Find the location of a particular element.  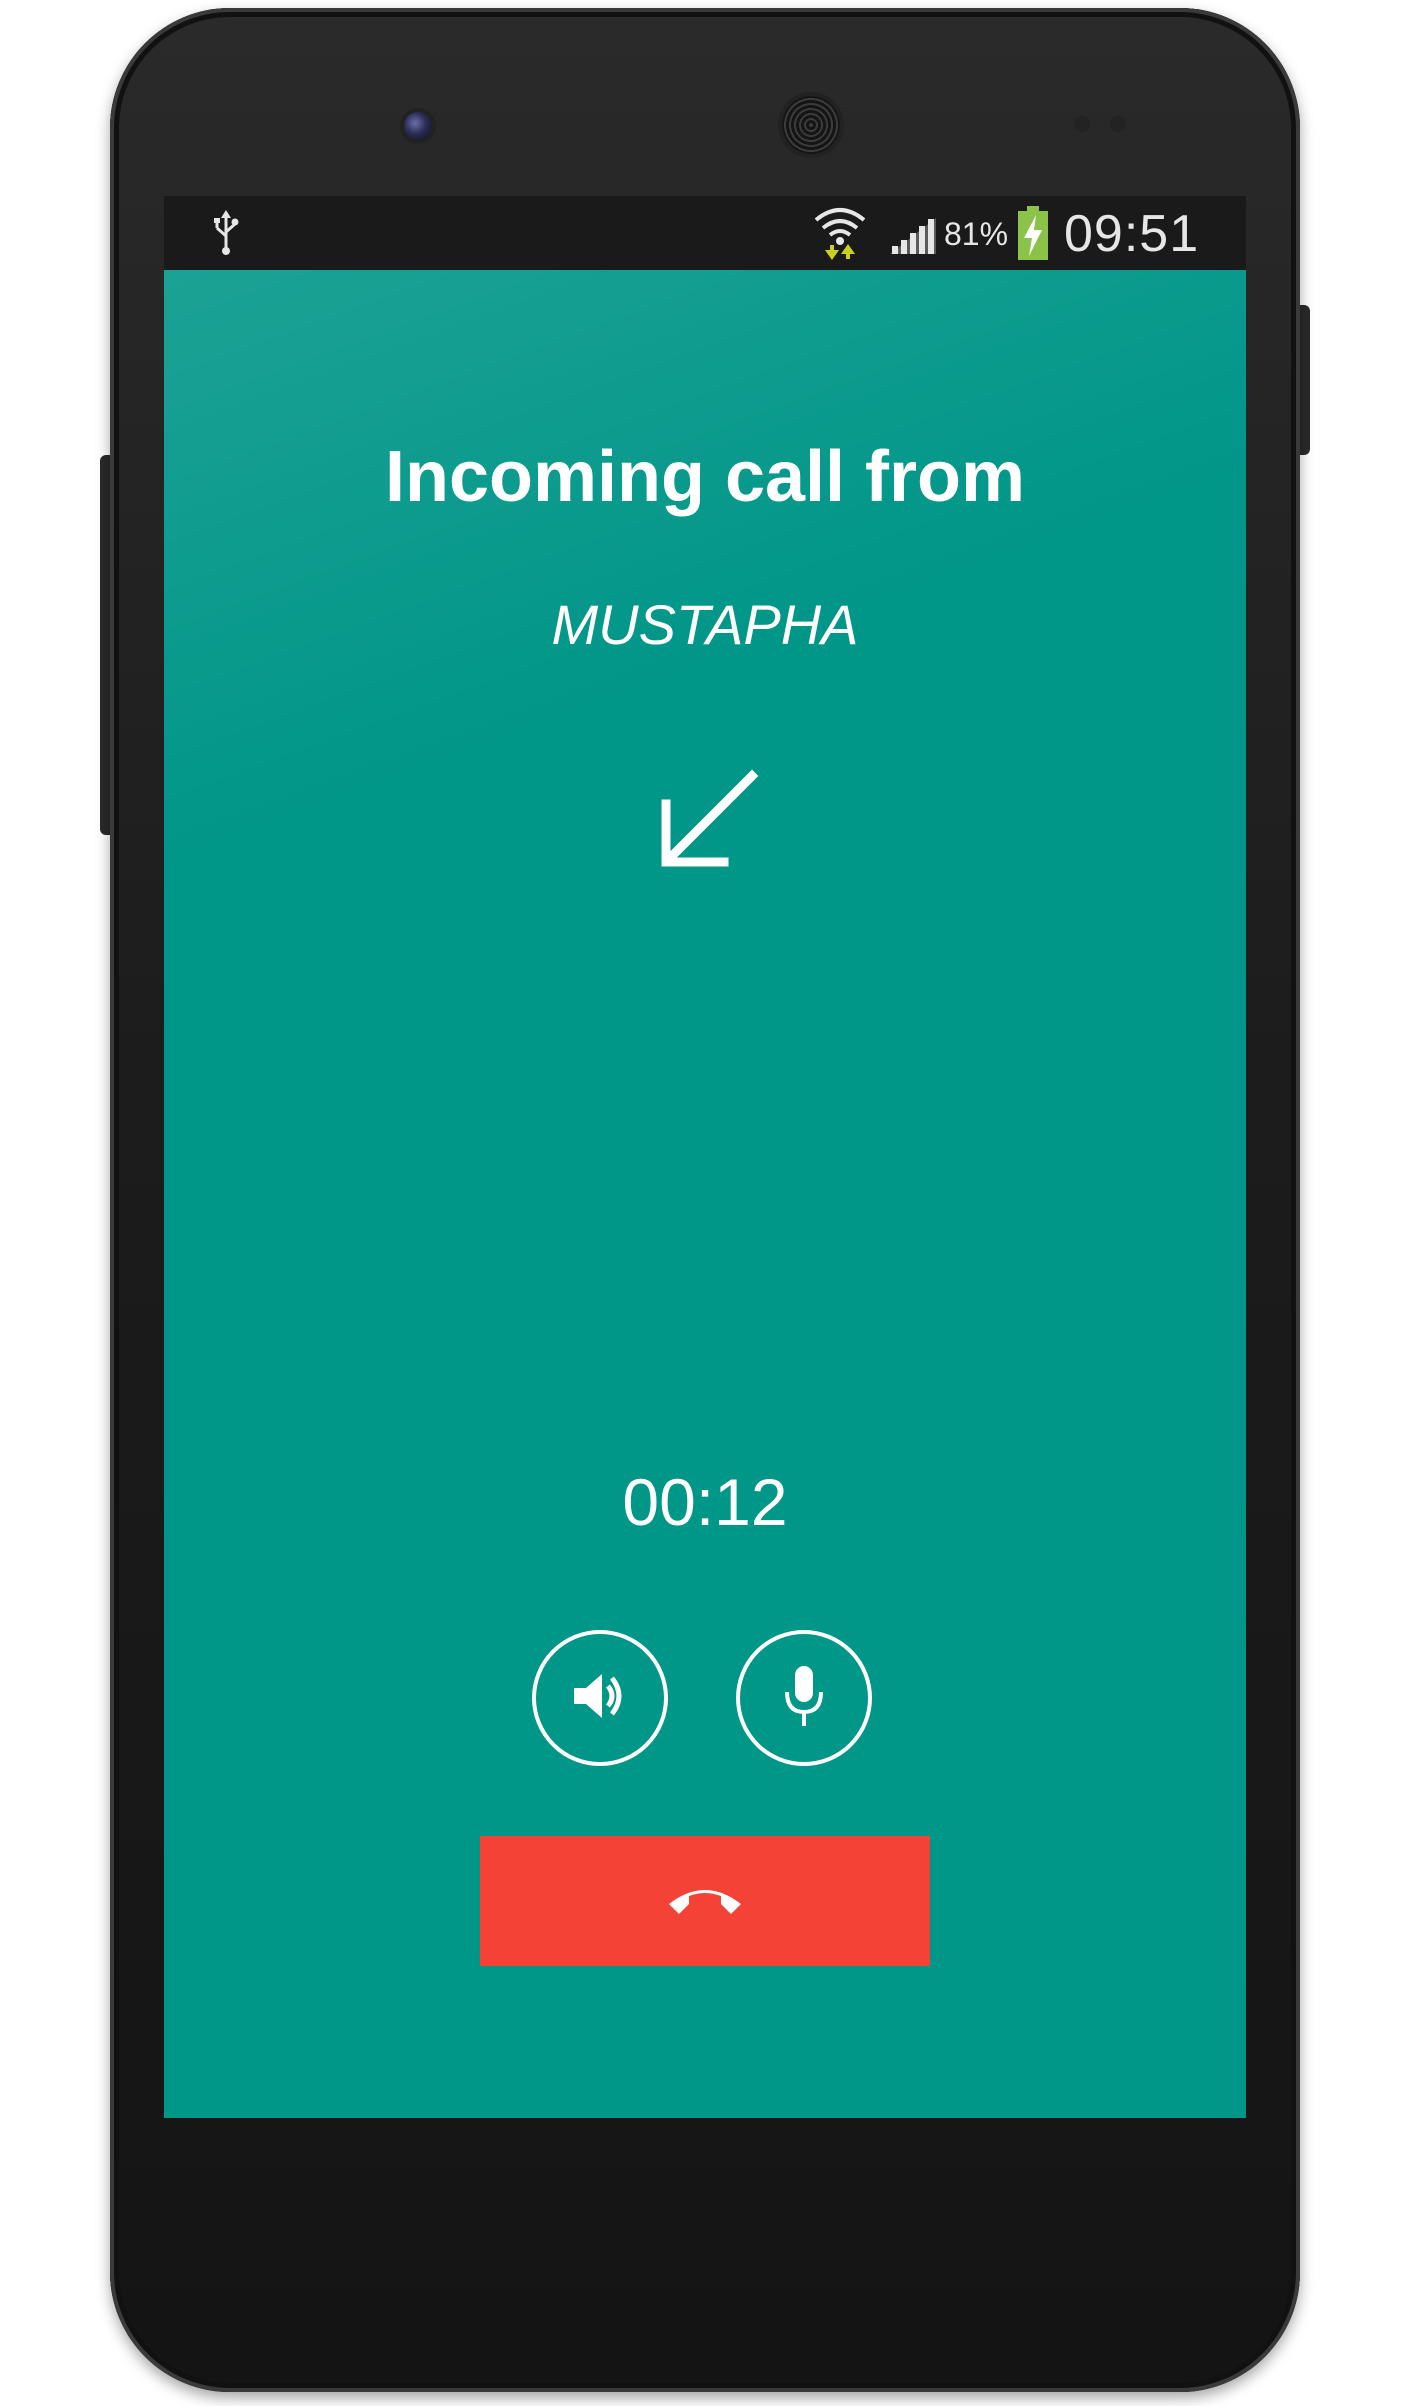

speaker-button is located at coordinates (600, 1698).